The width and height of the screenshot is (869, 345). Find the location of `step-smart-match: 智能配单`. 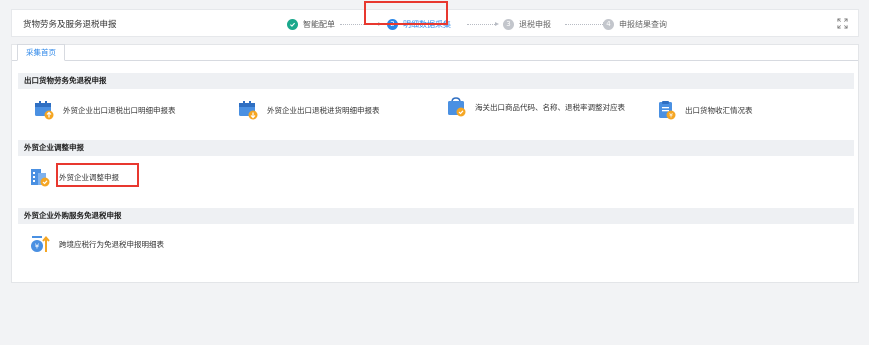

step-smart-match: 智能配单 is located at coordinates (311, 24).